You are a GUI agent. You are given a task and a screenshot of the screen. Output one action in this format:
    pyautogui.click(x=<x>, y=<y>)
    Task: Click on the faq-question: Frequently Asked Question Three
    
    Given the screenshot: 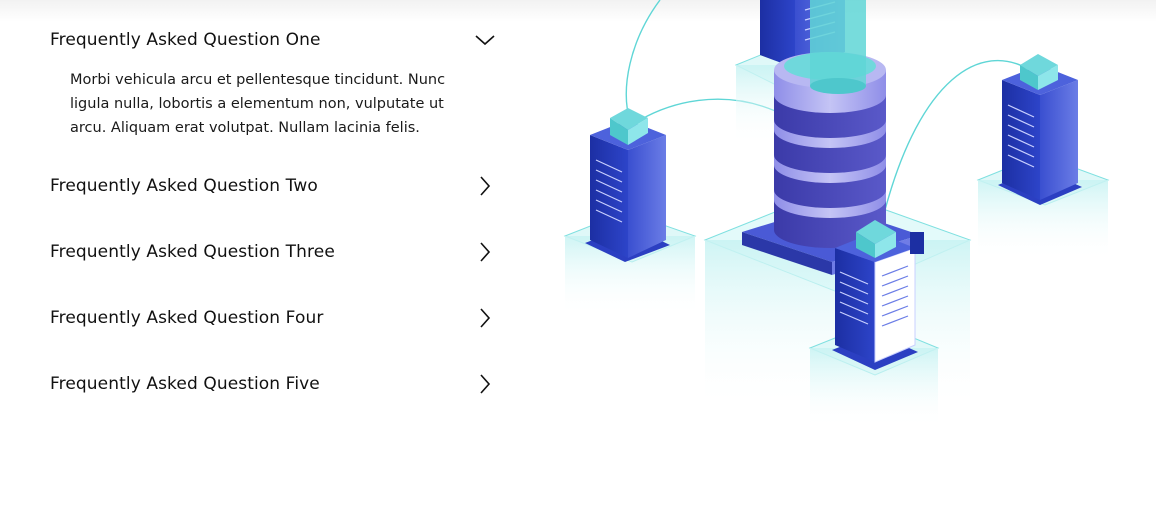 What is the action you would take?
    pyautogui.click(x=192, y=252)
    